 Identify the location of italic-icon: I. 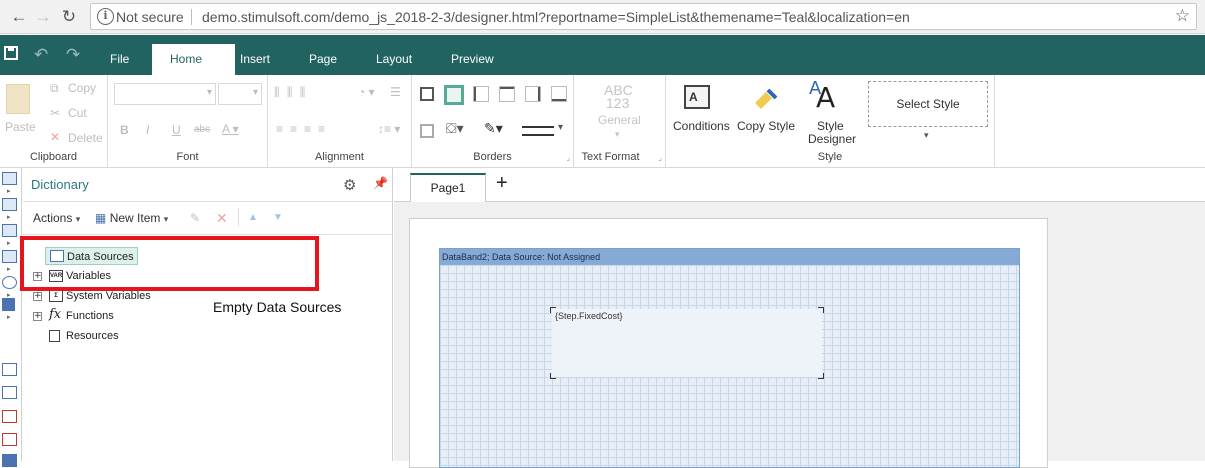
(147, 130).